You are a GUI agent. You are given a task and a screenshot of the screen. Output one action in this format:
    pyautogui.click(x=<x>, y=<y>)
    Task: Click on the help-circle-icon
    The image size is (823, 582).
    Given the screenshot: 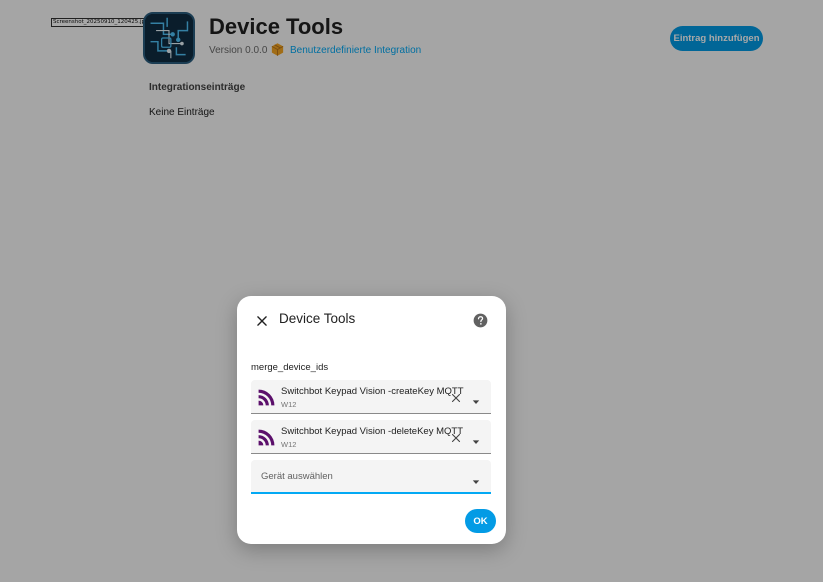 What is the action you would take?
    pyautogui.click(x=480, y=320)
    